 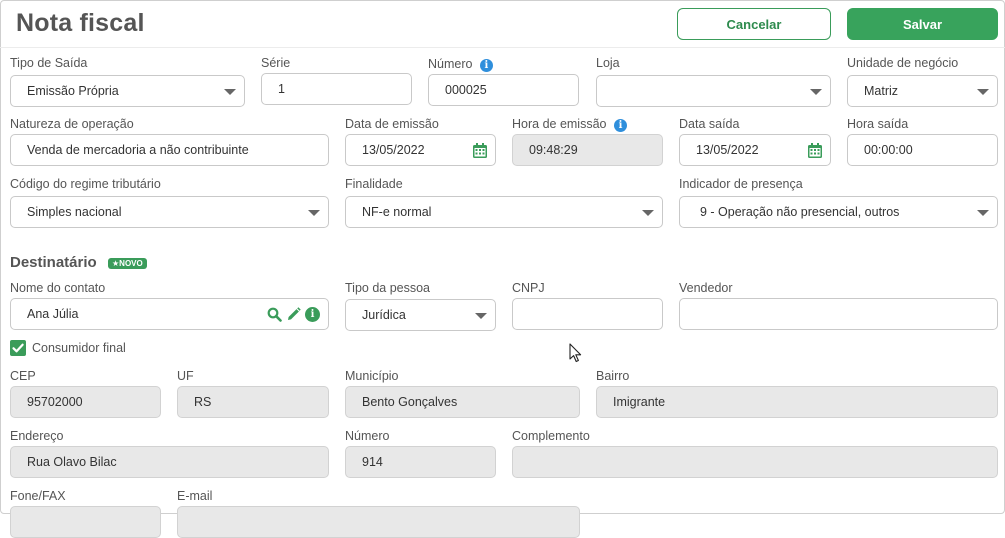 I want to click on hora-saida-label: Hora saída, so click(x=878, y=124).